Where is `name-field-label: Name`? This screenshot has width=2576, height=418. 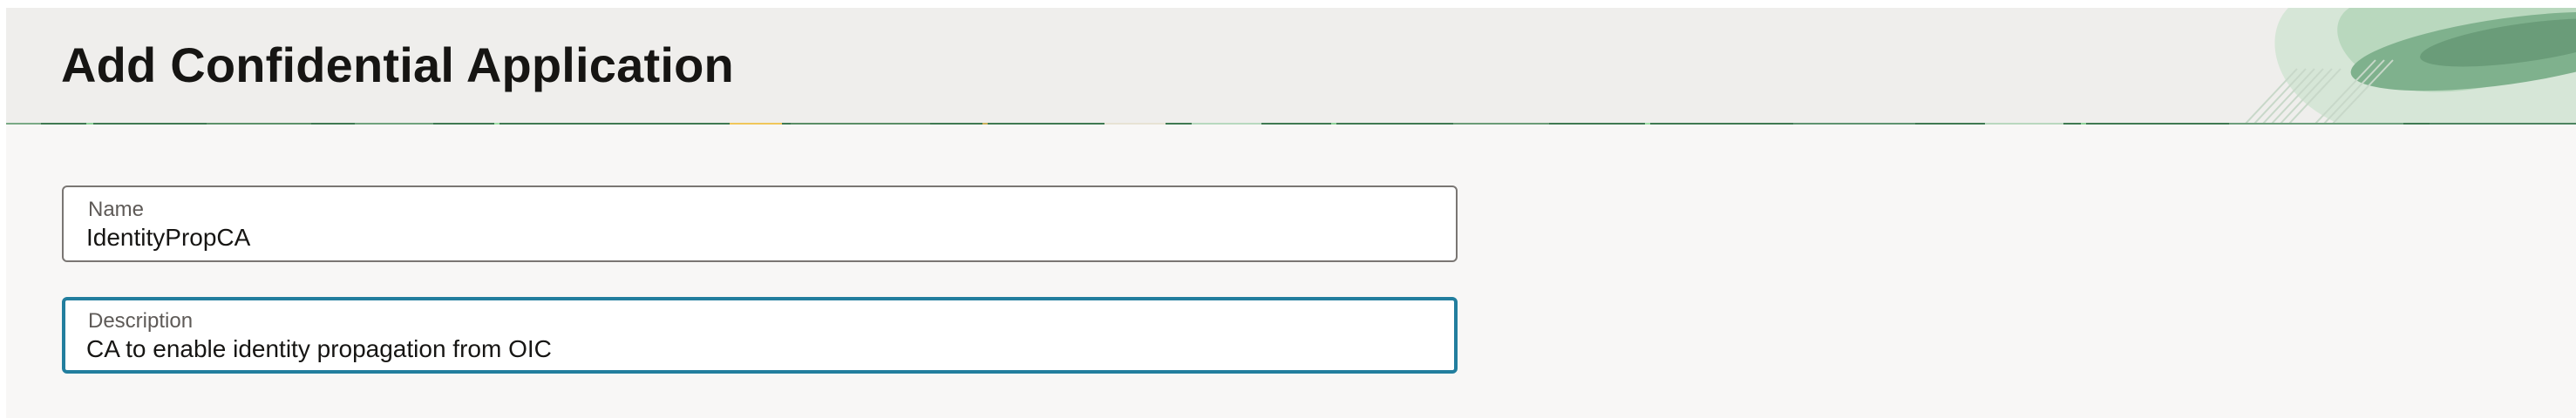 name-field-label: Name is located at coordinates (117, 209).